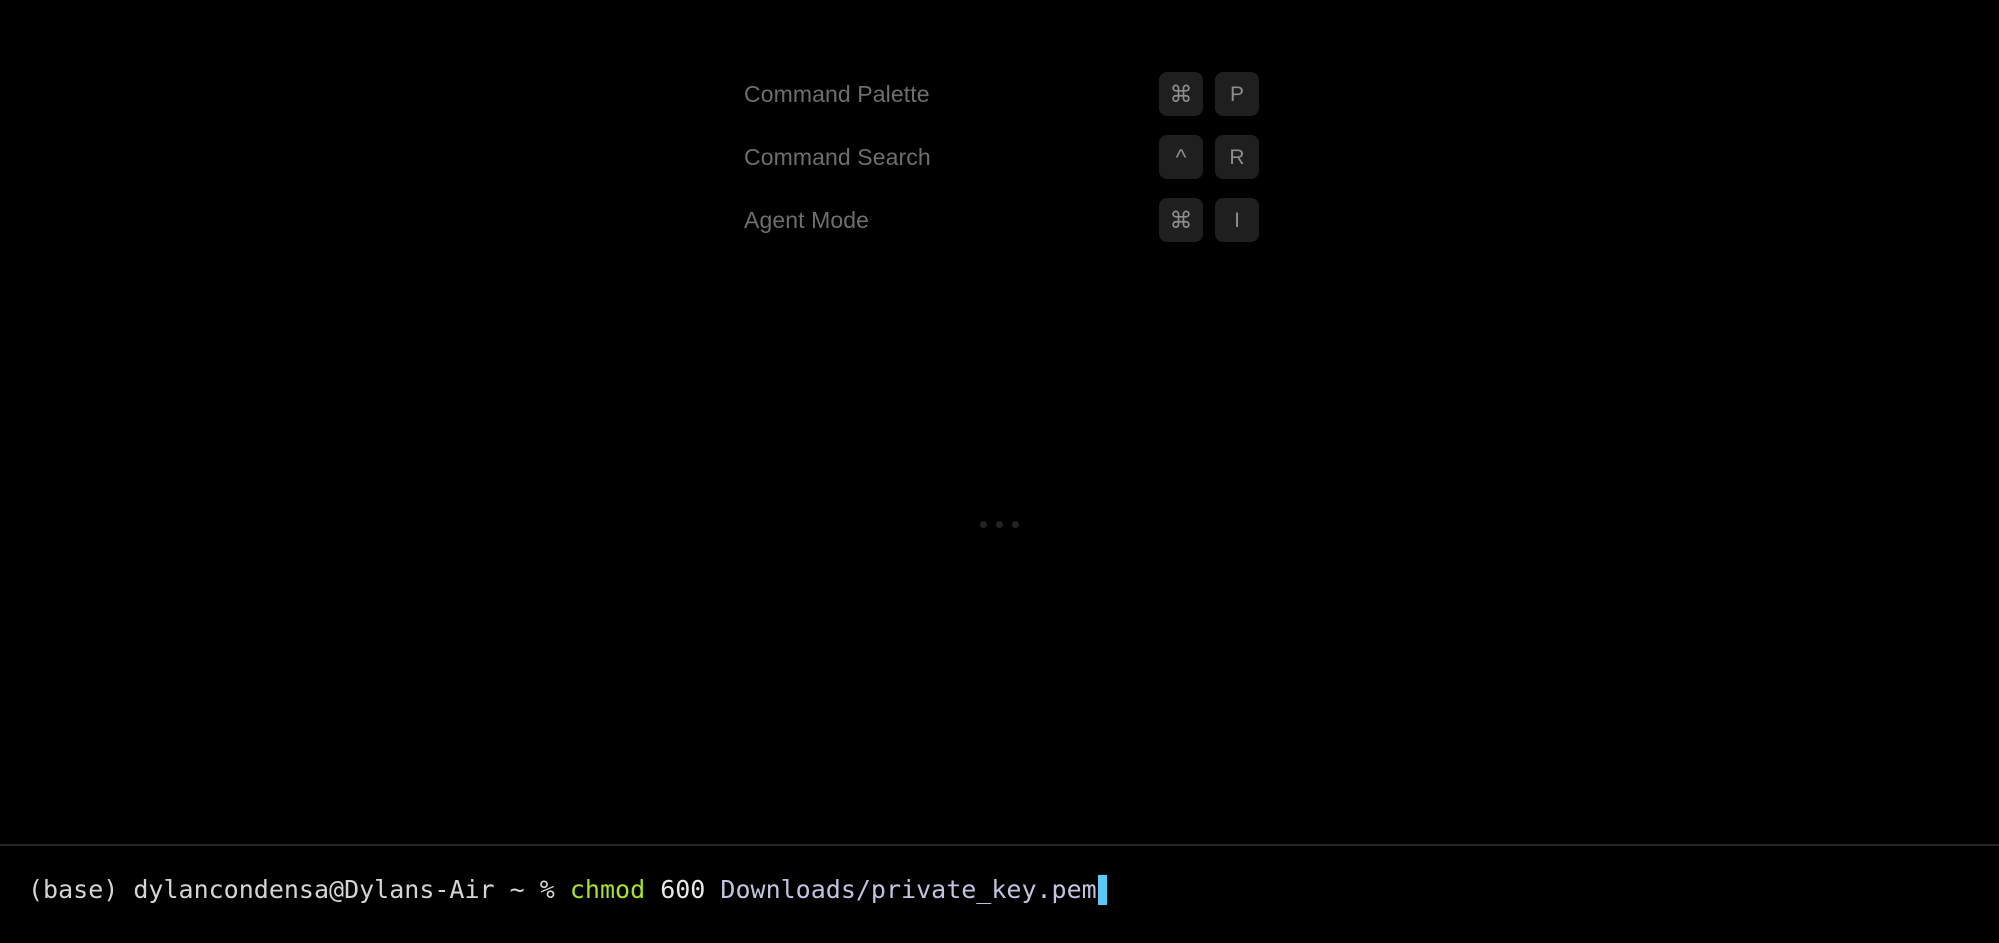  What do you see at coordinates (1102, 890) in the screenshot?
I see `text-cursor` at bounding box center [1102, 890].